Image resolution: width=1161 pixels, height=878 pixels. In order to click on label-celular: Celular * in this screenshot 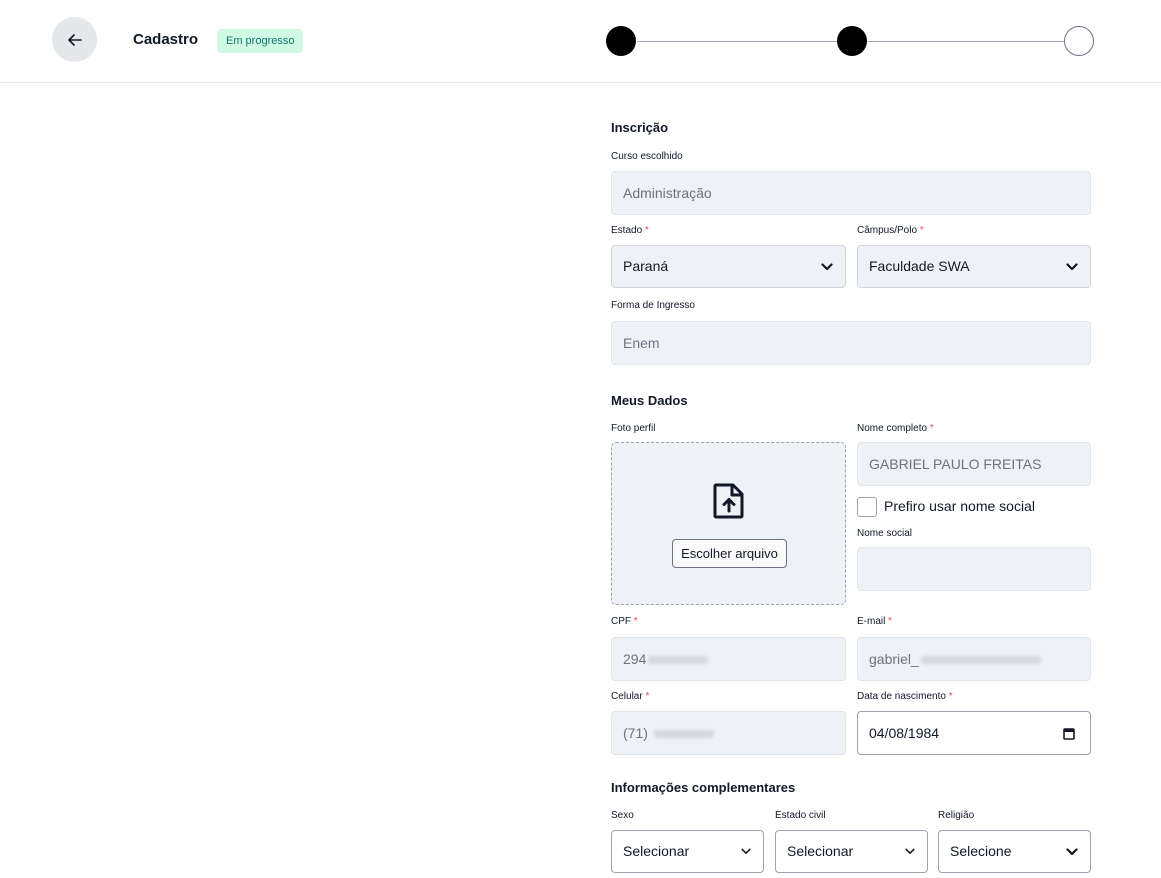, I will do `click(630, 696)`.